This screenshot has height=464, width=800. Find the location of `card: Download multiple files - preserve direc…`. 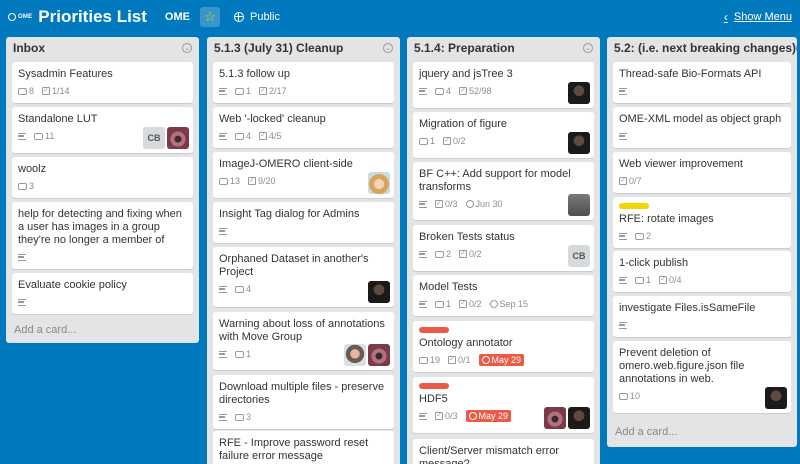

card: Download multiple files - preserve direc… is located at coordinates (303, 402).